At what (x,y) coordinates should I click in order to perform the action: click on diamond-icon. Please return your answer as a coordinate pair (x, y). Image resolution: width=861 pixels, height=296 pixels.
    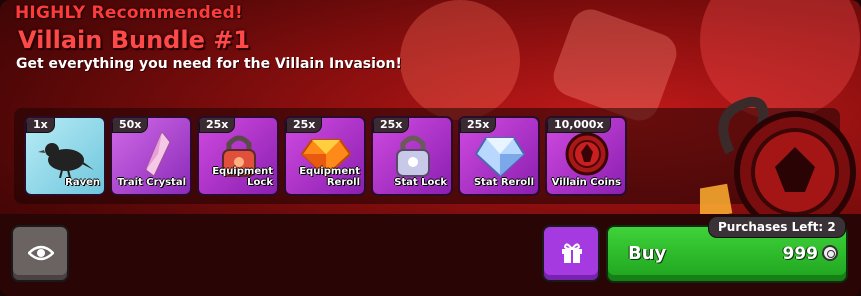
    Looking at the image, I should click on (500, 157).